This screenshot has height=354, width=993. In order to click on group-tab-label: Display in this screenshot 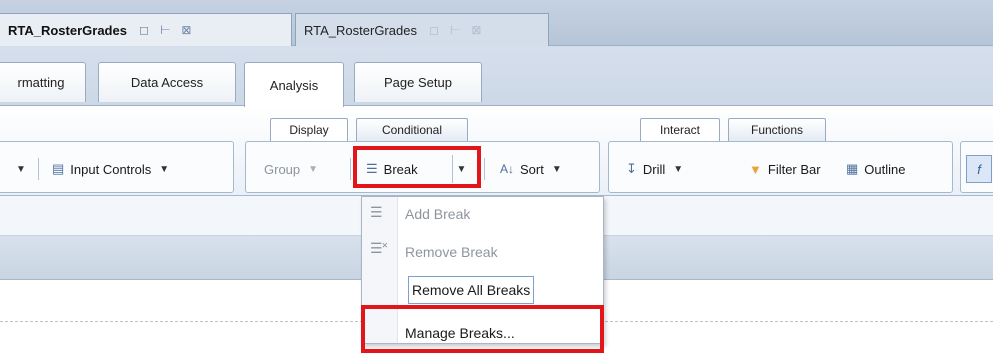, I will do `click(309, 130)`.